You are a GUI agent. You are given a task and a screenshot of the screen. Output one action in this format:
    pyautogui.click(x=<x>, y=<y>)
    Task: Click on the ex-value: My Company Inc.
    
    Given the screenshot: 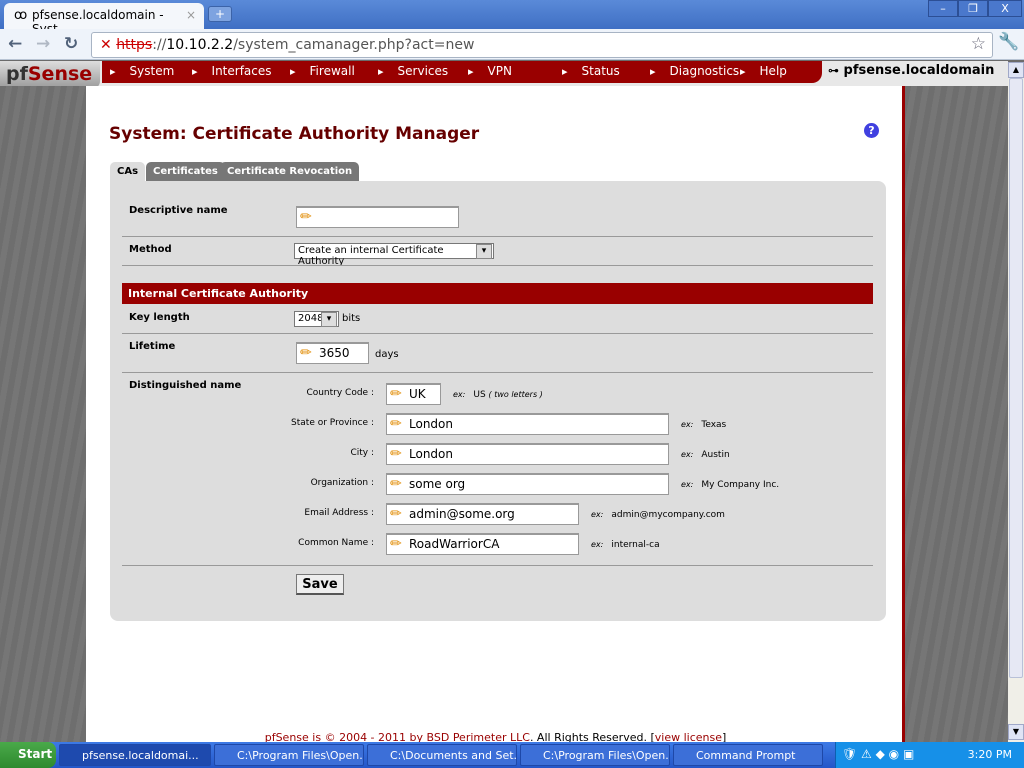 What is the action you would take?
    pyautogui.click(x=740, y=485)
    